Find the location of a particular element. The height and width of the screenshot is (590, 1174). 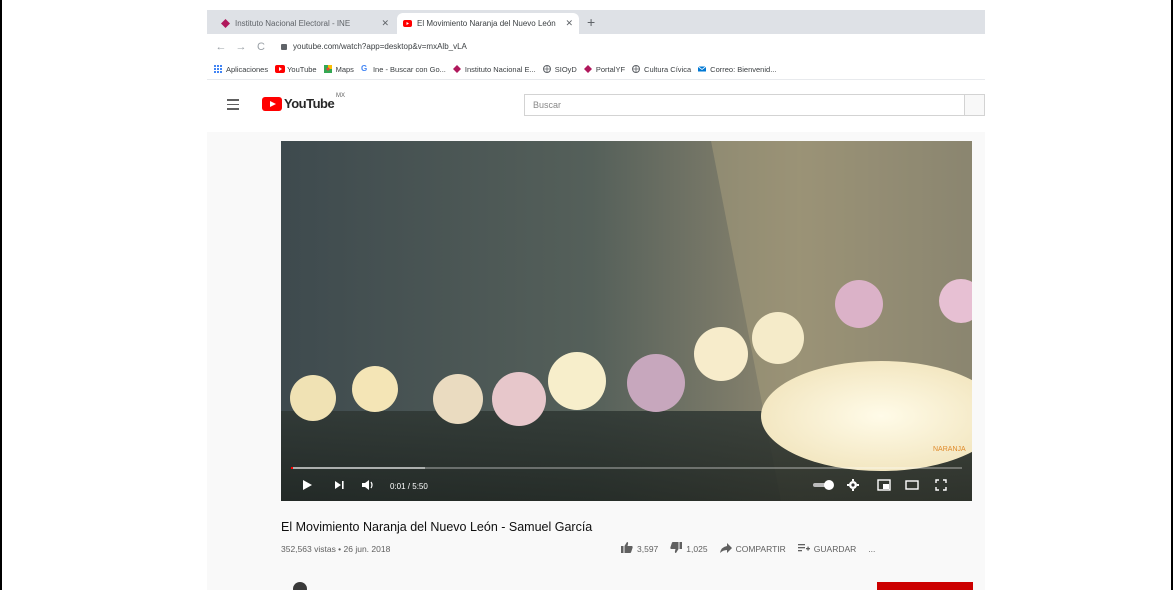

bookmark-youtube: YouTube is located at coordinates (296, 69).